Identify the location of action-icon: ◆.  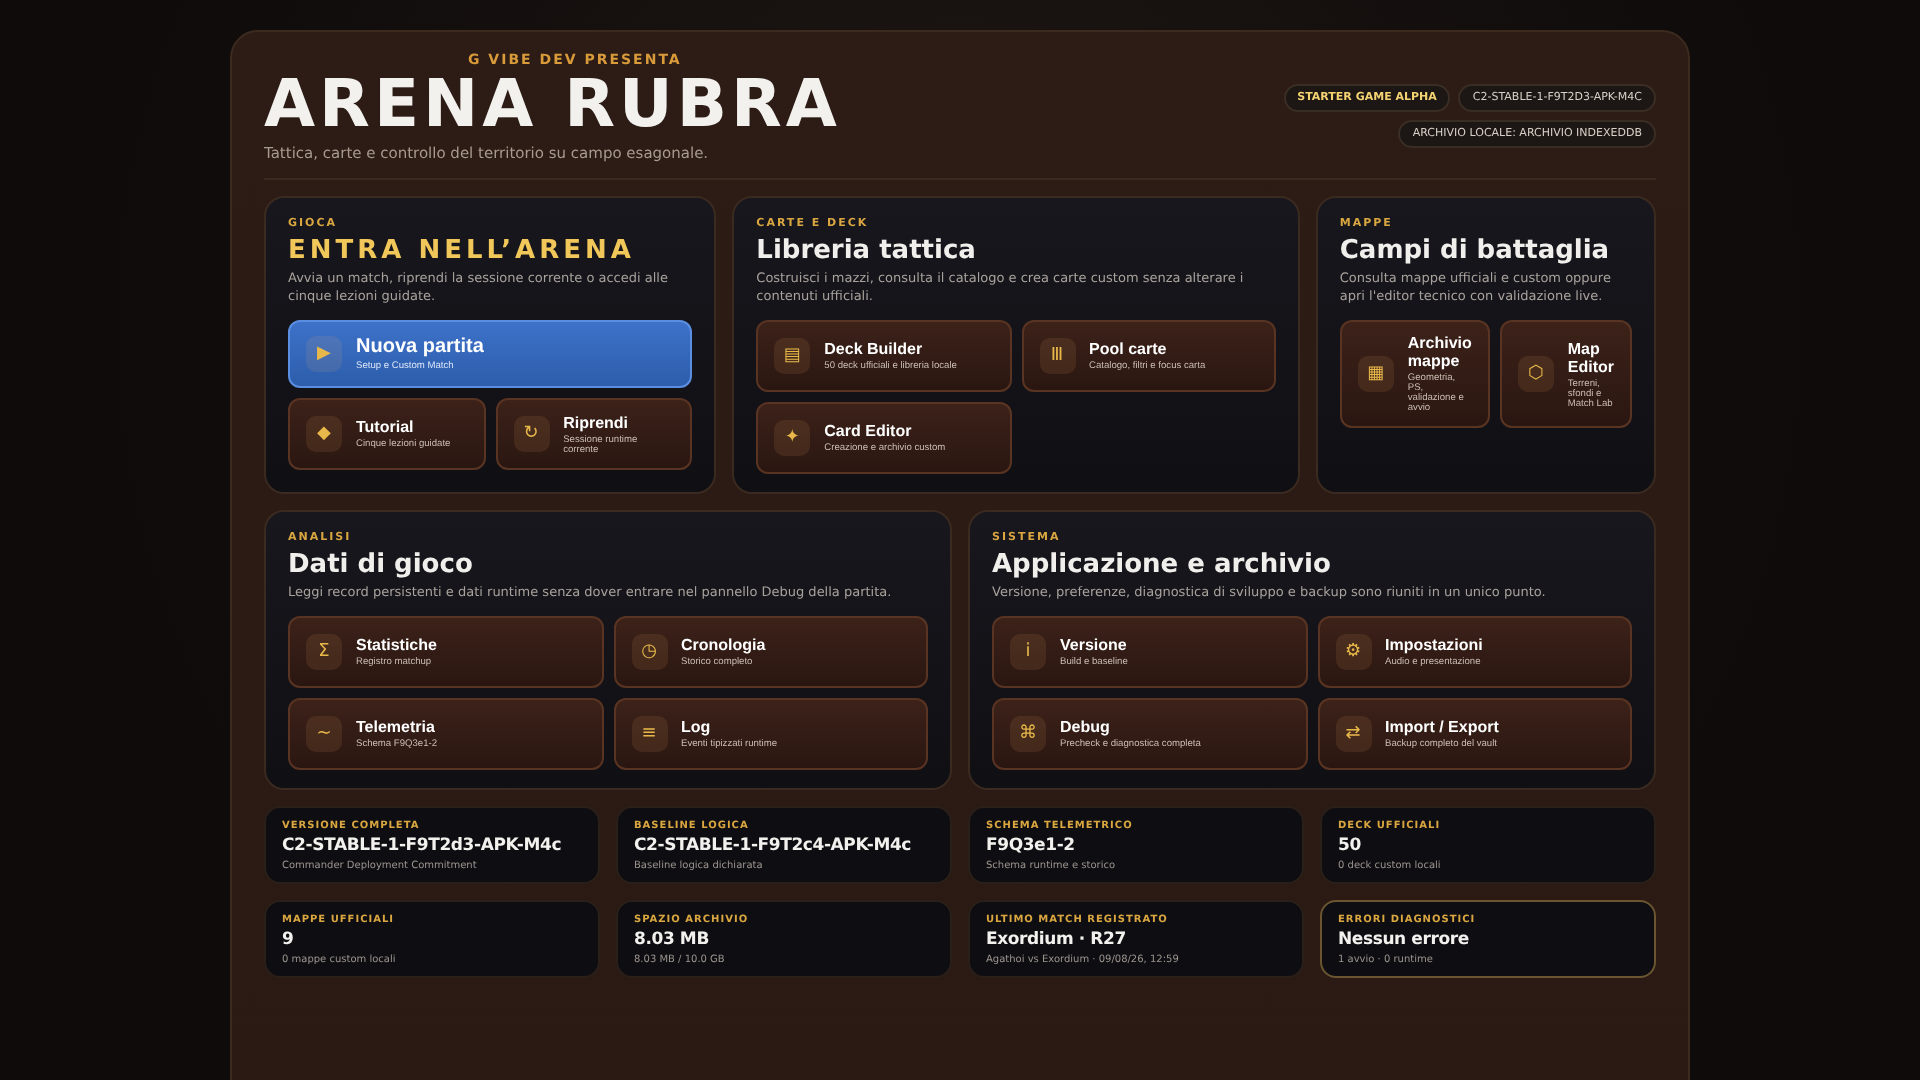
(324, 434).